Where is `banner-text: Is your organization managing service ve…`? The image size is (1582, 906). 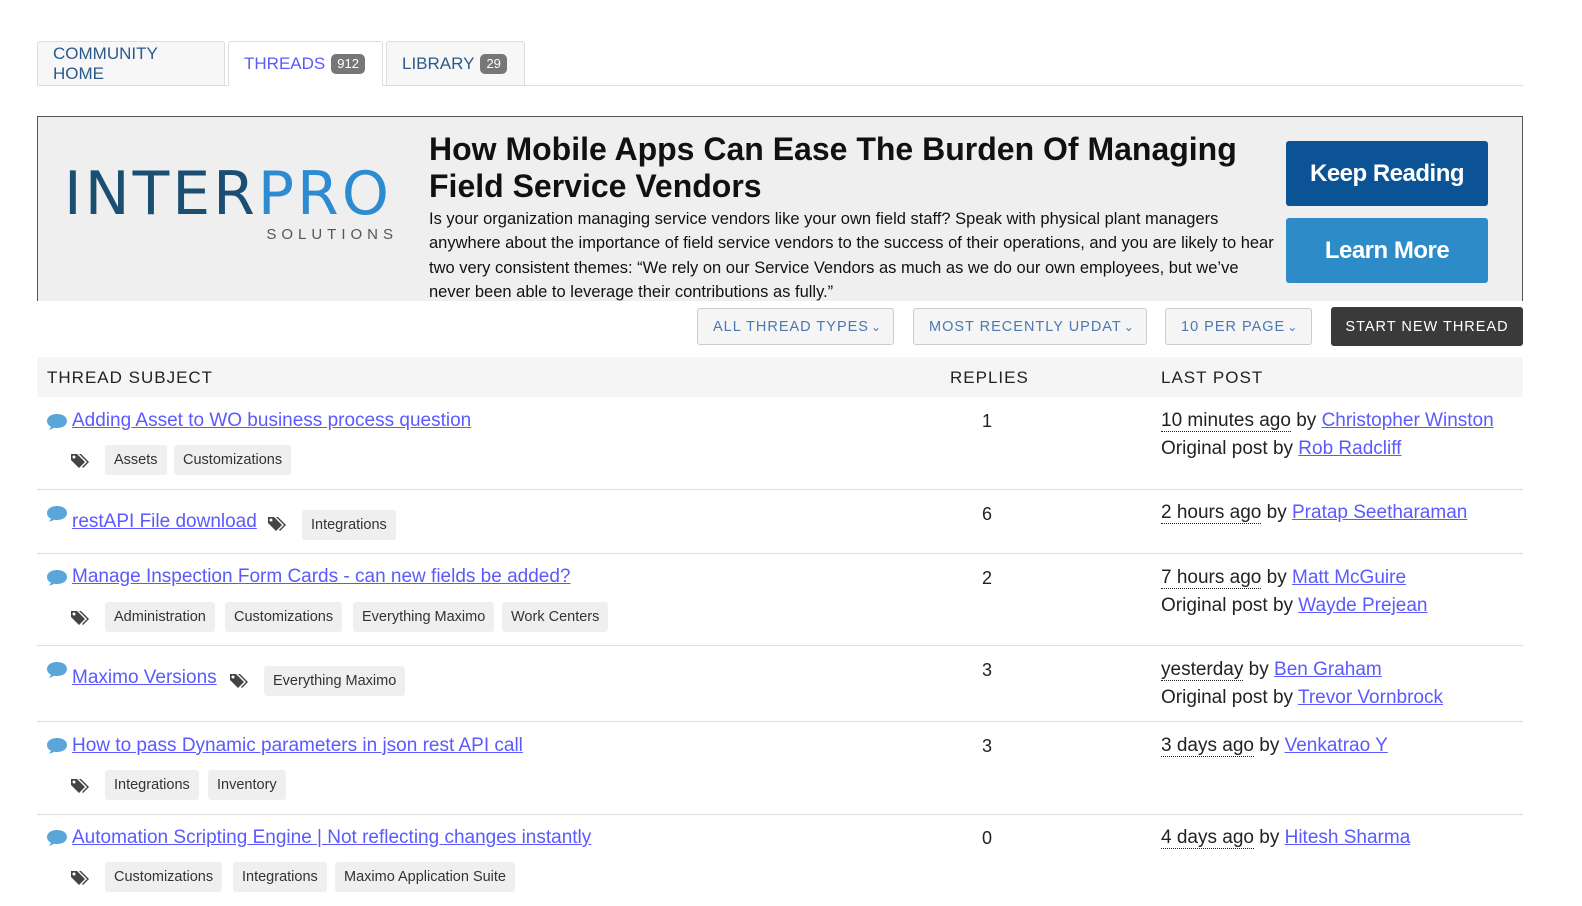
banner-text: Is your organization managing service ve… is located at coordinates (851, 255).